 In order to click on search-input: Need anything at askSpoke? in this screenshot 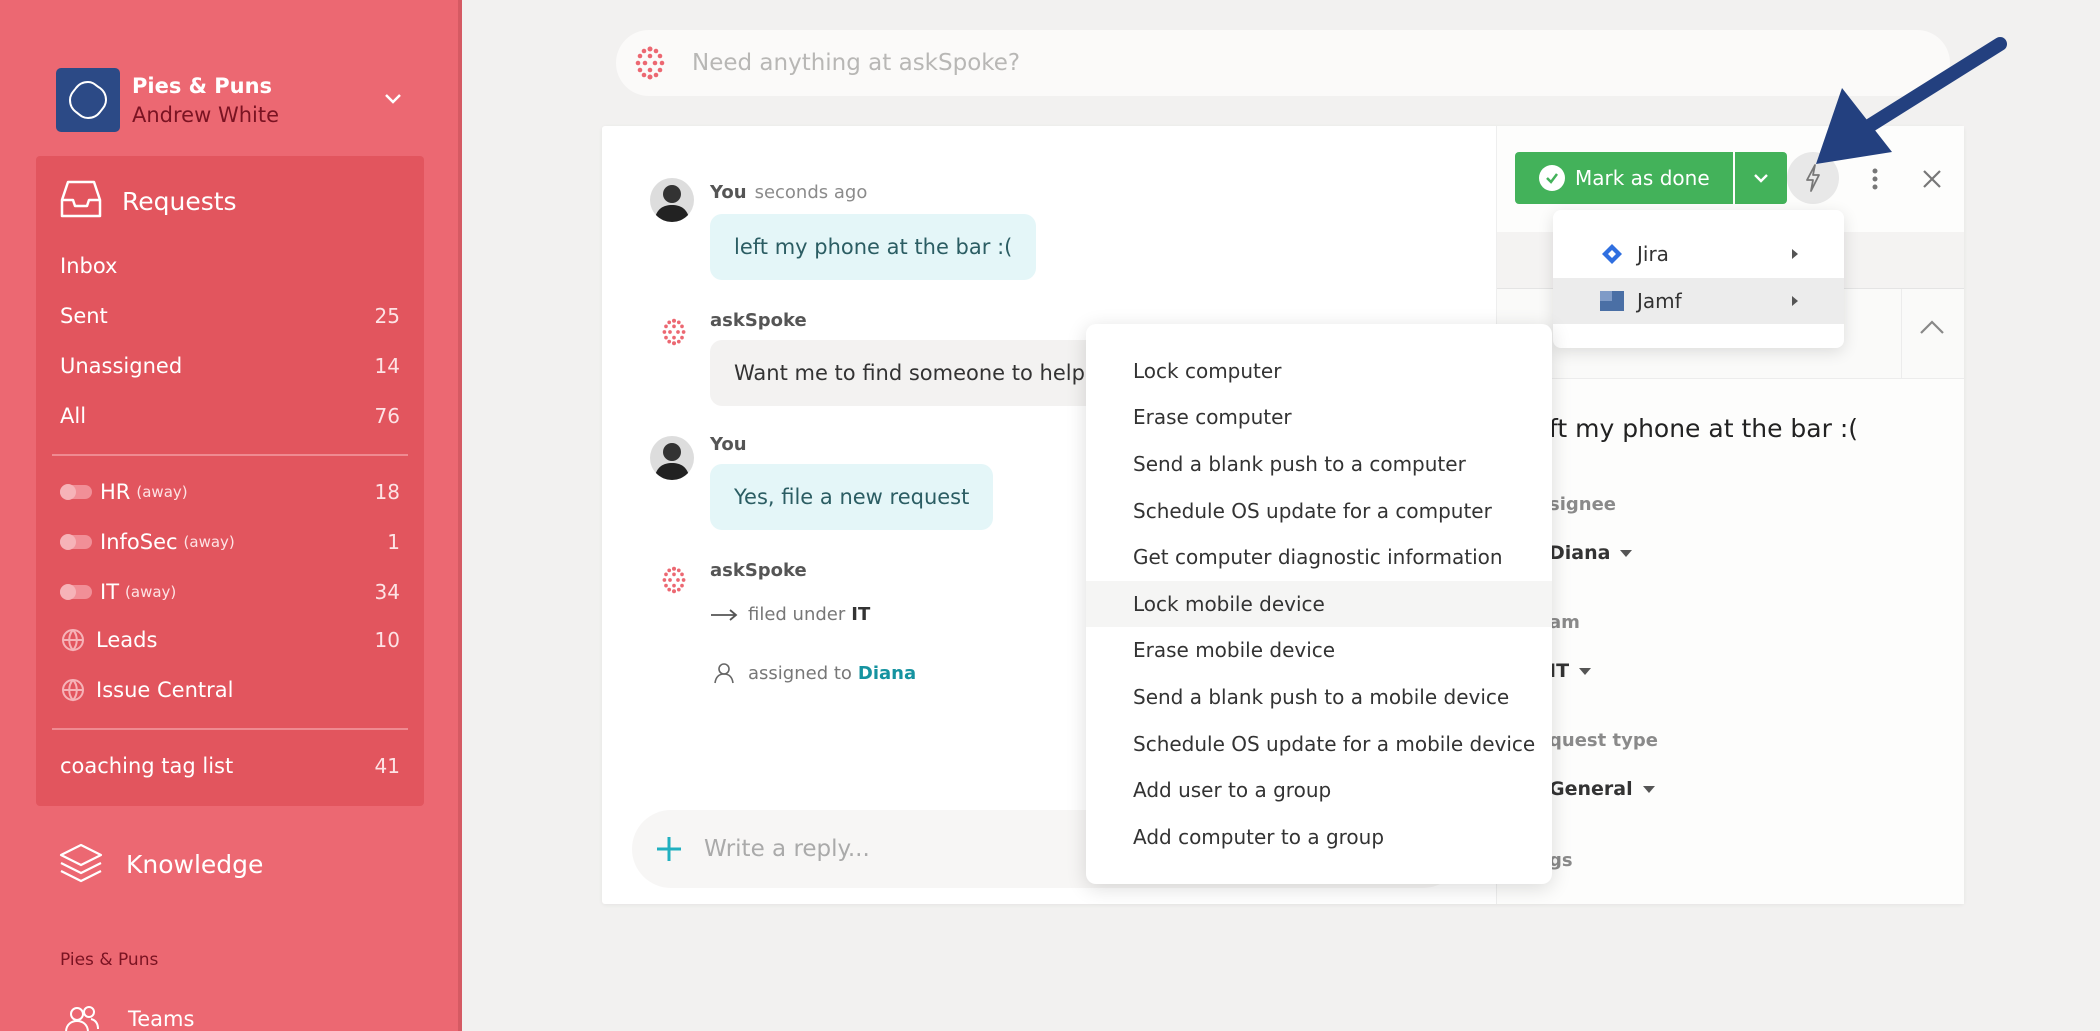, I will do `click(856, 63)`.